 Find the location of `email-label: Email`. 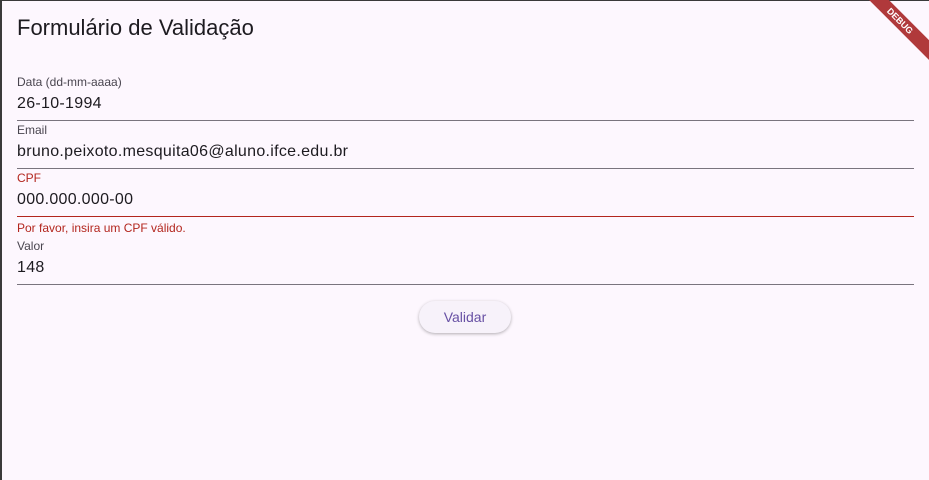

email-label: Email is located at coordinates (32, 130).